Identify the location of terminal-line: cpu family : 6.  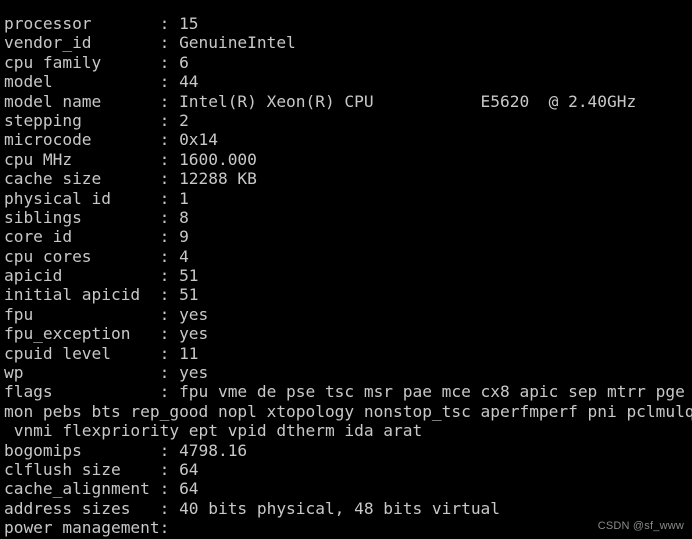
(96, 62).